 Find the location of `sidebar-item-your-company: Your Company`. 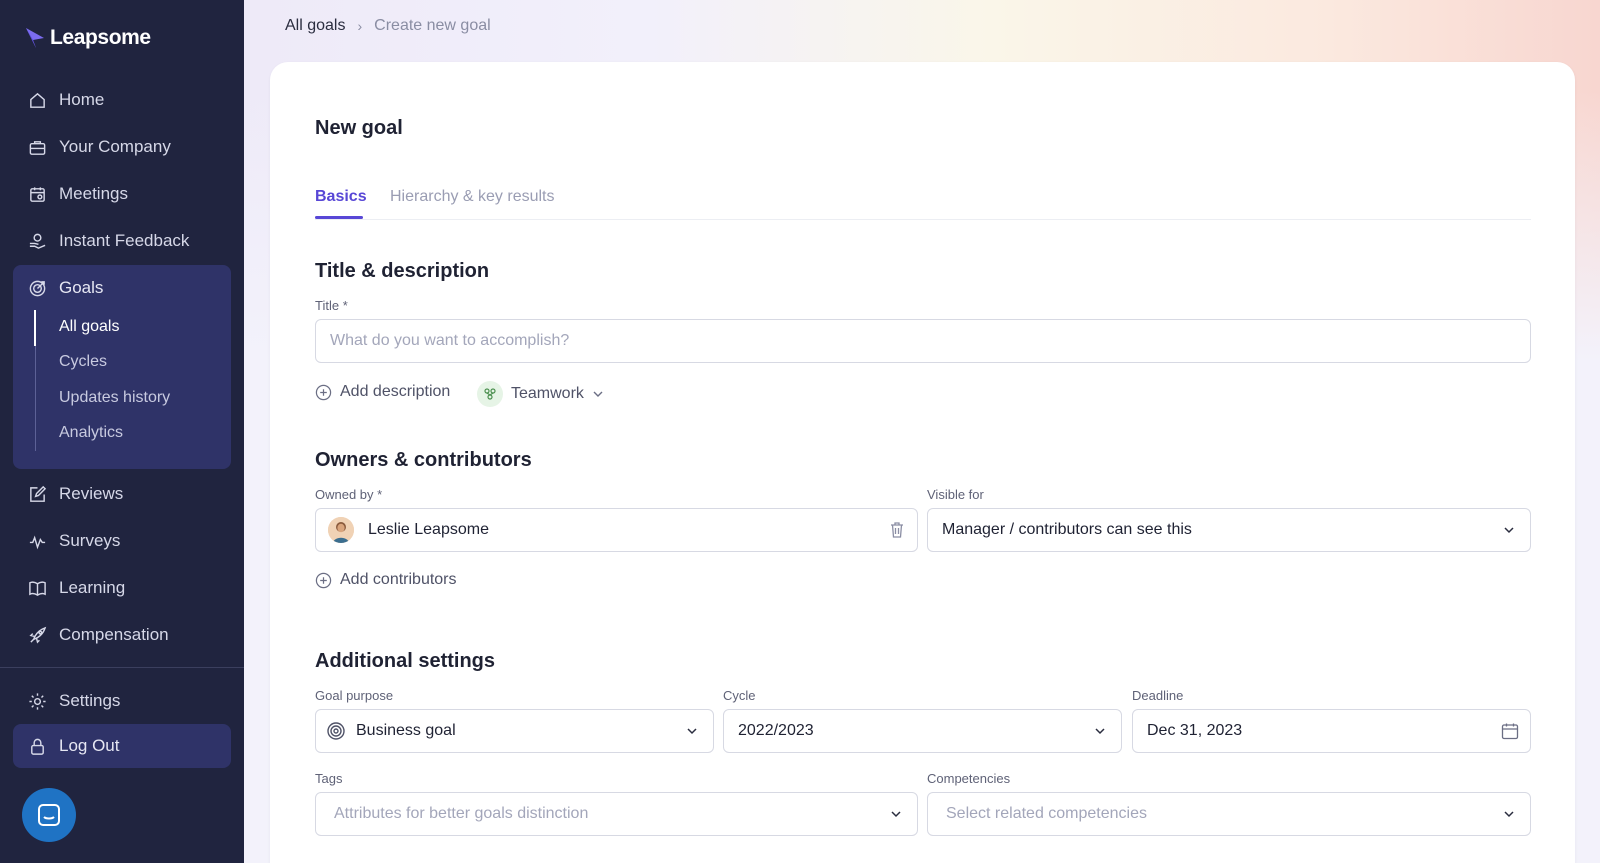

sidebar-item-your-company: Your Company is located at coordinates (99, 147).